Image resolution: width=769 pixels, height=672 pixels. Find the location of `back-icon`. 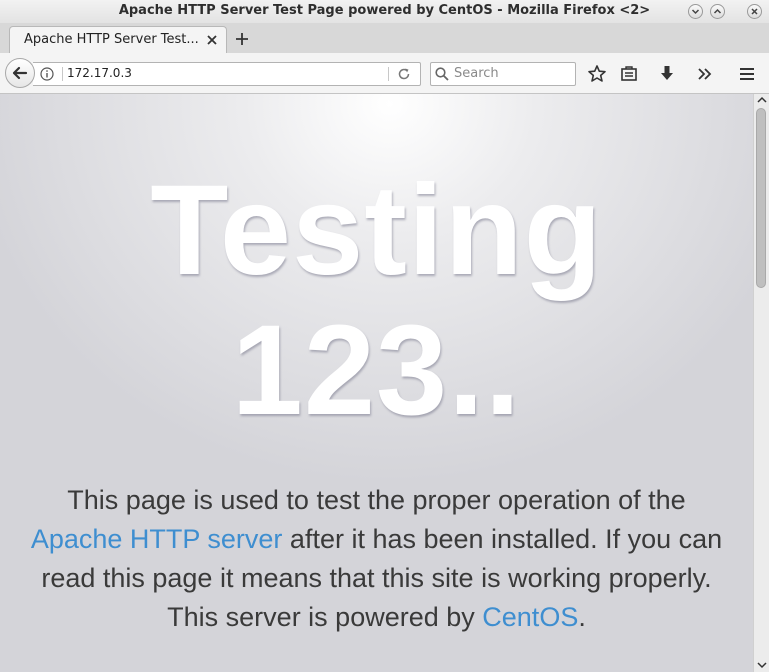

back-icon is located at coordinates (20, 73).